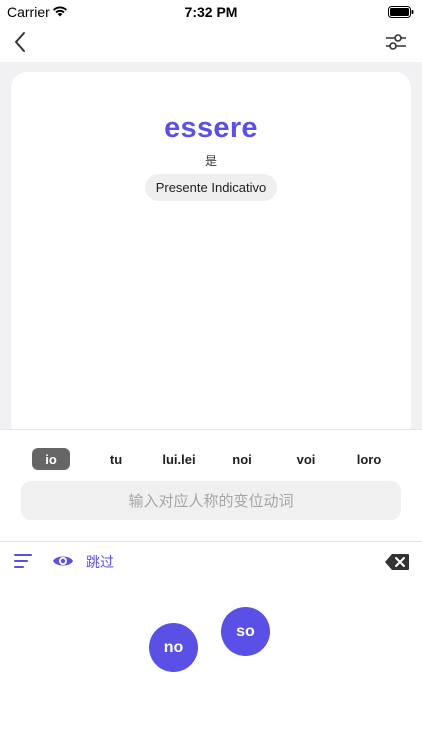 Image resolution: width=422 pixels, height=750 pixels. I want to click on skip-button: 跳过, so click(100, 562).